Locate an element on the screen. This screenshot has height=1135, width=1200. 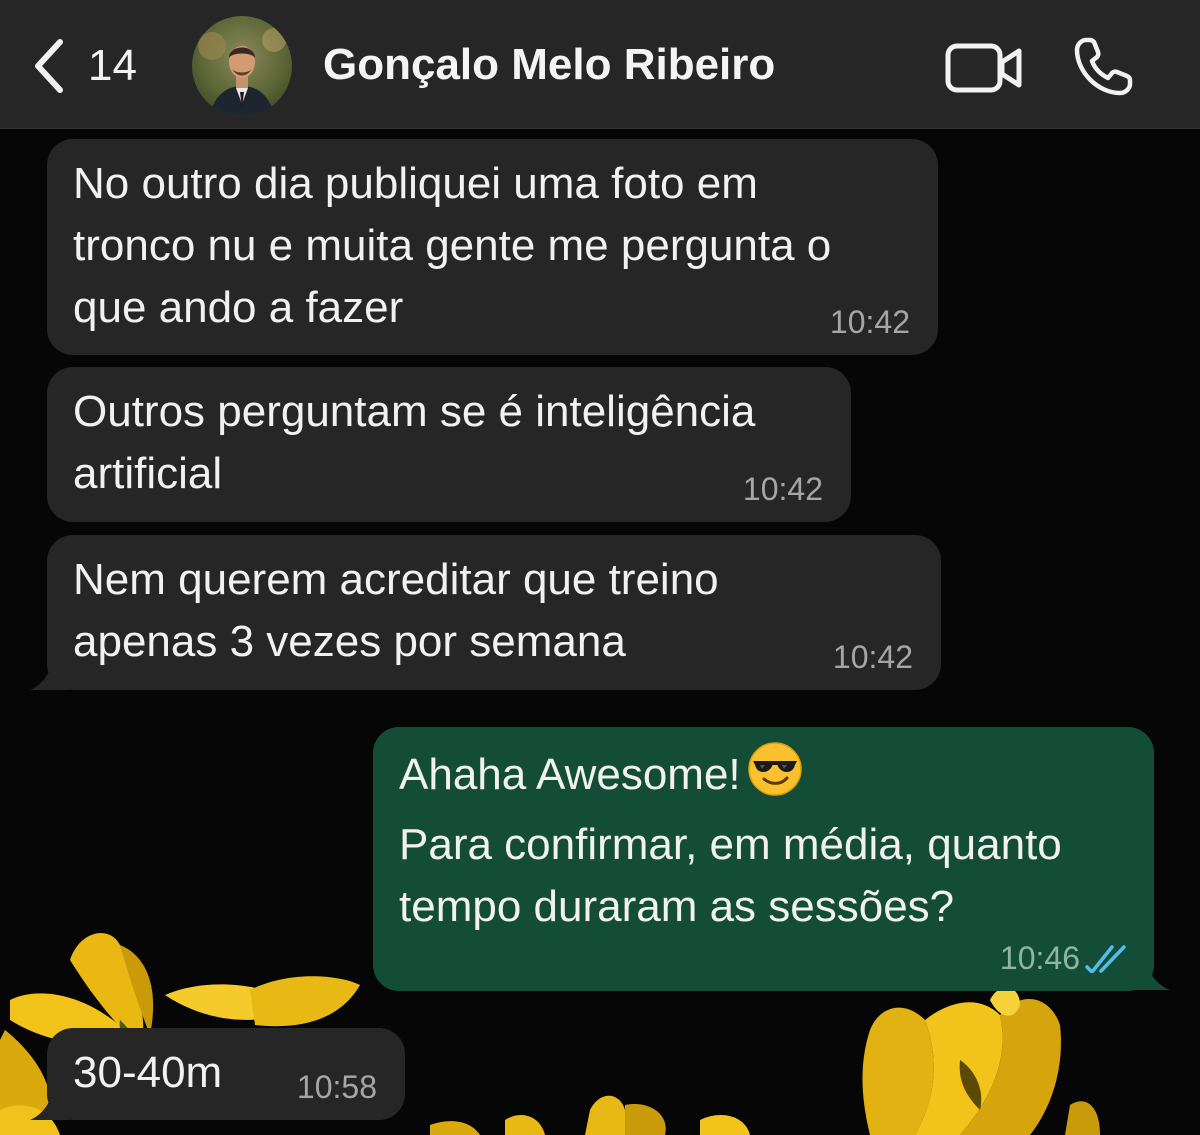
sunglasses-emoji-icon is located at coordinates (775, 777).